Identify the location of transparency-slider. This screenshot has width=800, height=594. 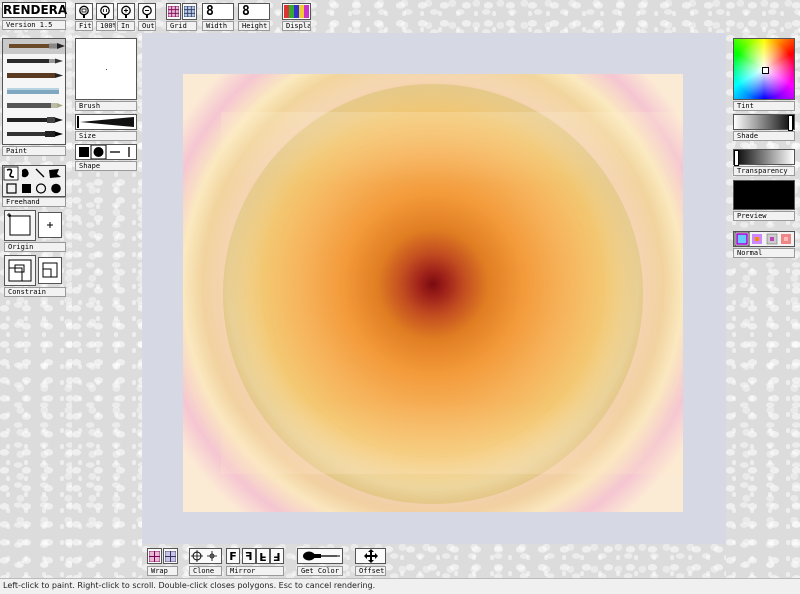
(764, 157).